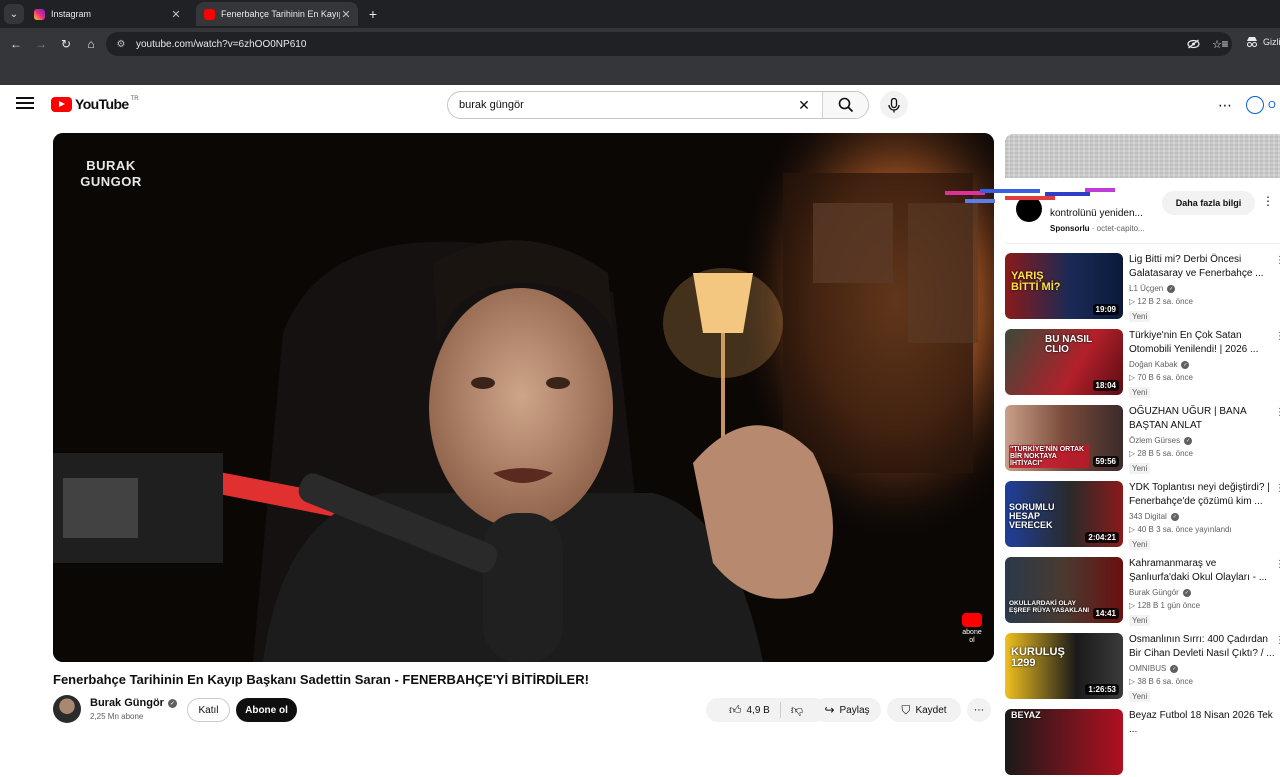  I want to click on upload-age: 6 sa. önce, so click(1175, 377).